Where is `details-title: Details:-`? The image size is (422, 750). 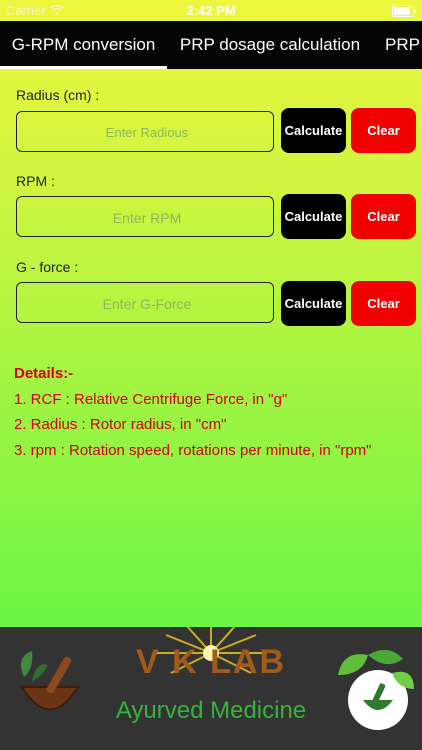
details-title: Details:- is located at coordinates (44, 373).